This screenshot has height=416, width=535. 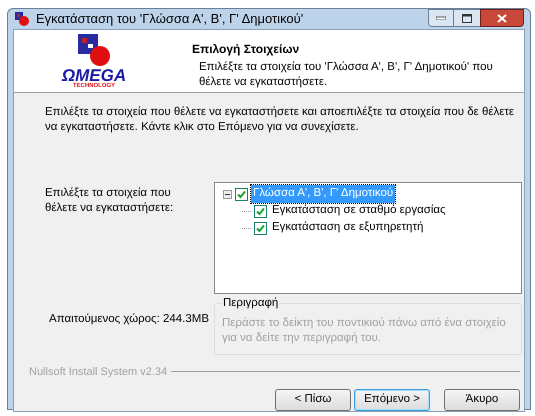 What do you see at coordinates (94, 75) in the screenshot?
I see `logo-text: ΩMEGA` at bounding box center [94, 75].